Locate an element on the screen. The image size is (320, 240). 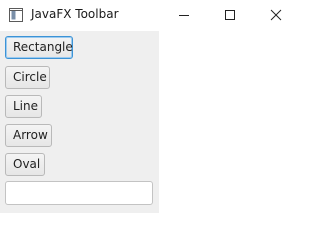
window-title: JavaFX Toolbar is located at coordinates (75, 14).